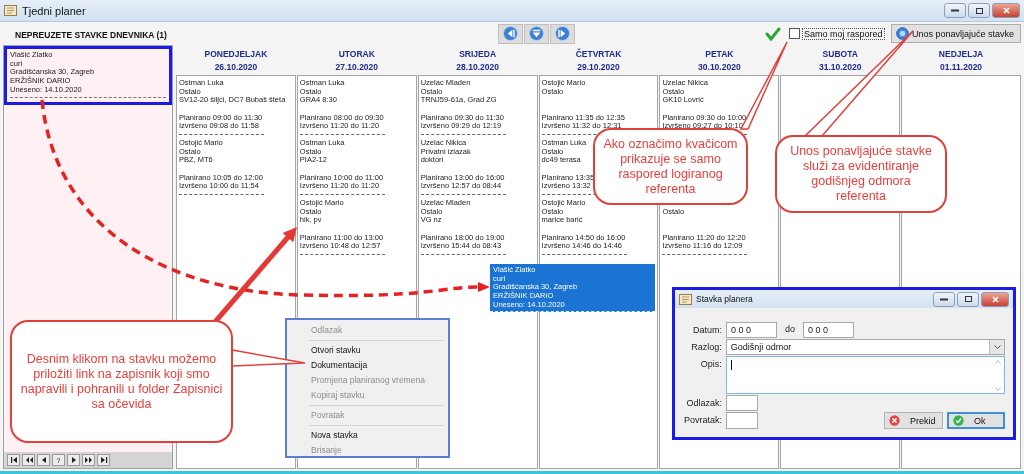  I want to click on day-name: ČETVRTAK, so click(598, 53).